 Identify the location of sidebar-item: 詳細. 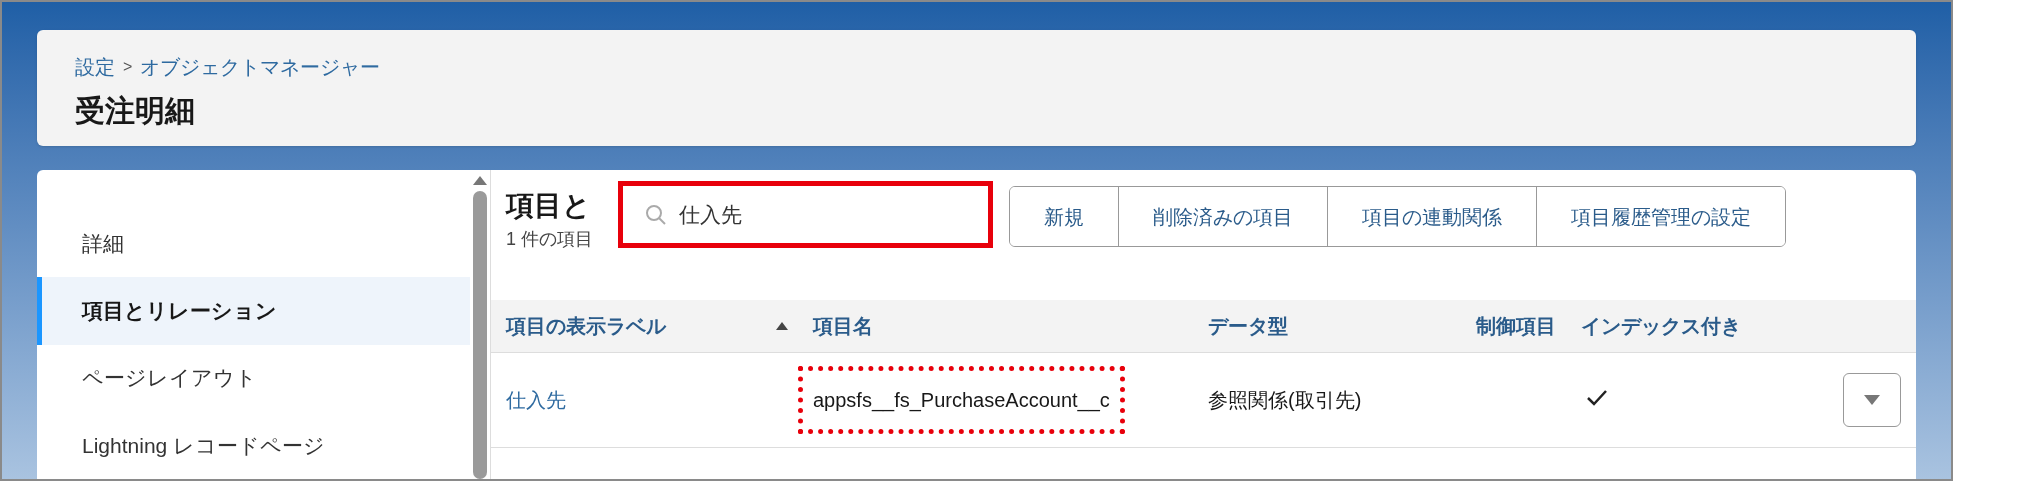
(253, 244).